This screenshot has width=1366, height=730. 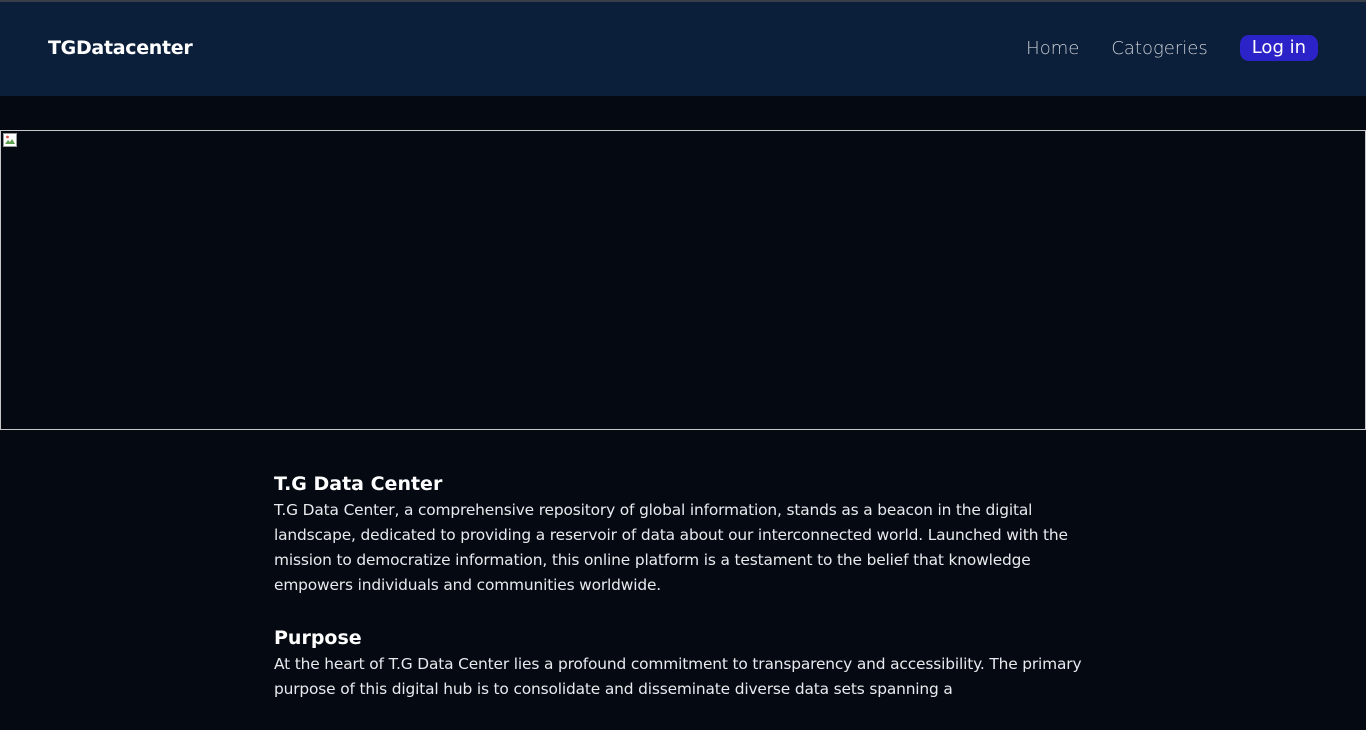 I want to click on nav-link-home: Home, so click(x=1052, y=48).